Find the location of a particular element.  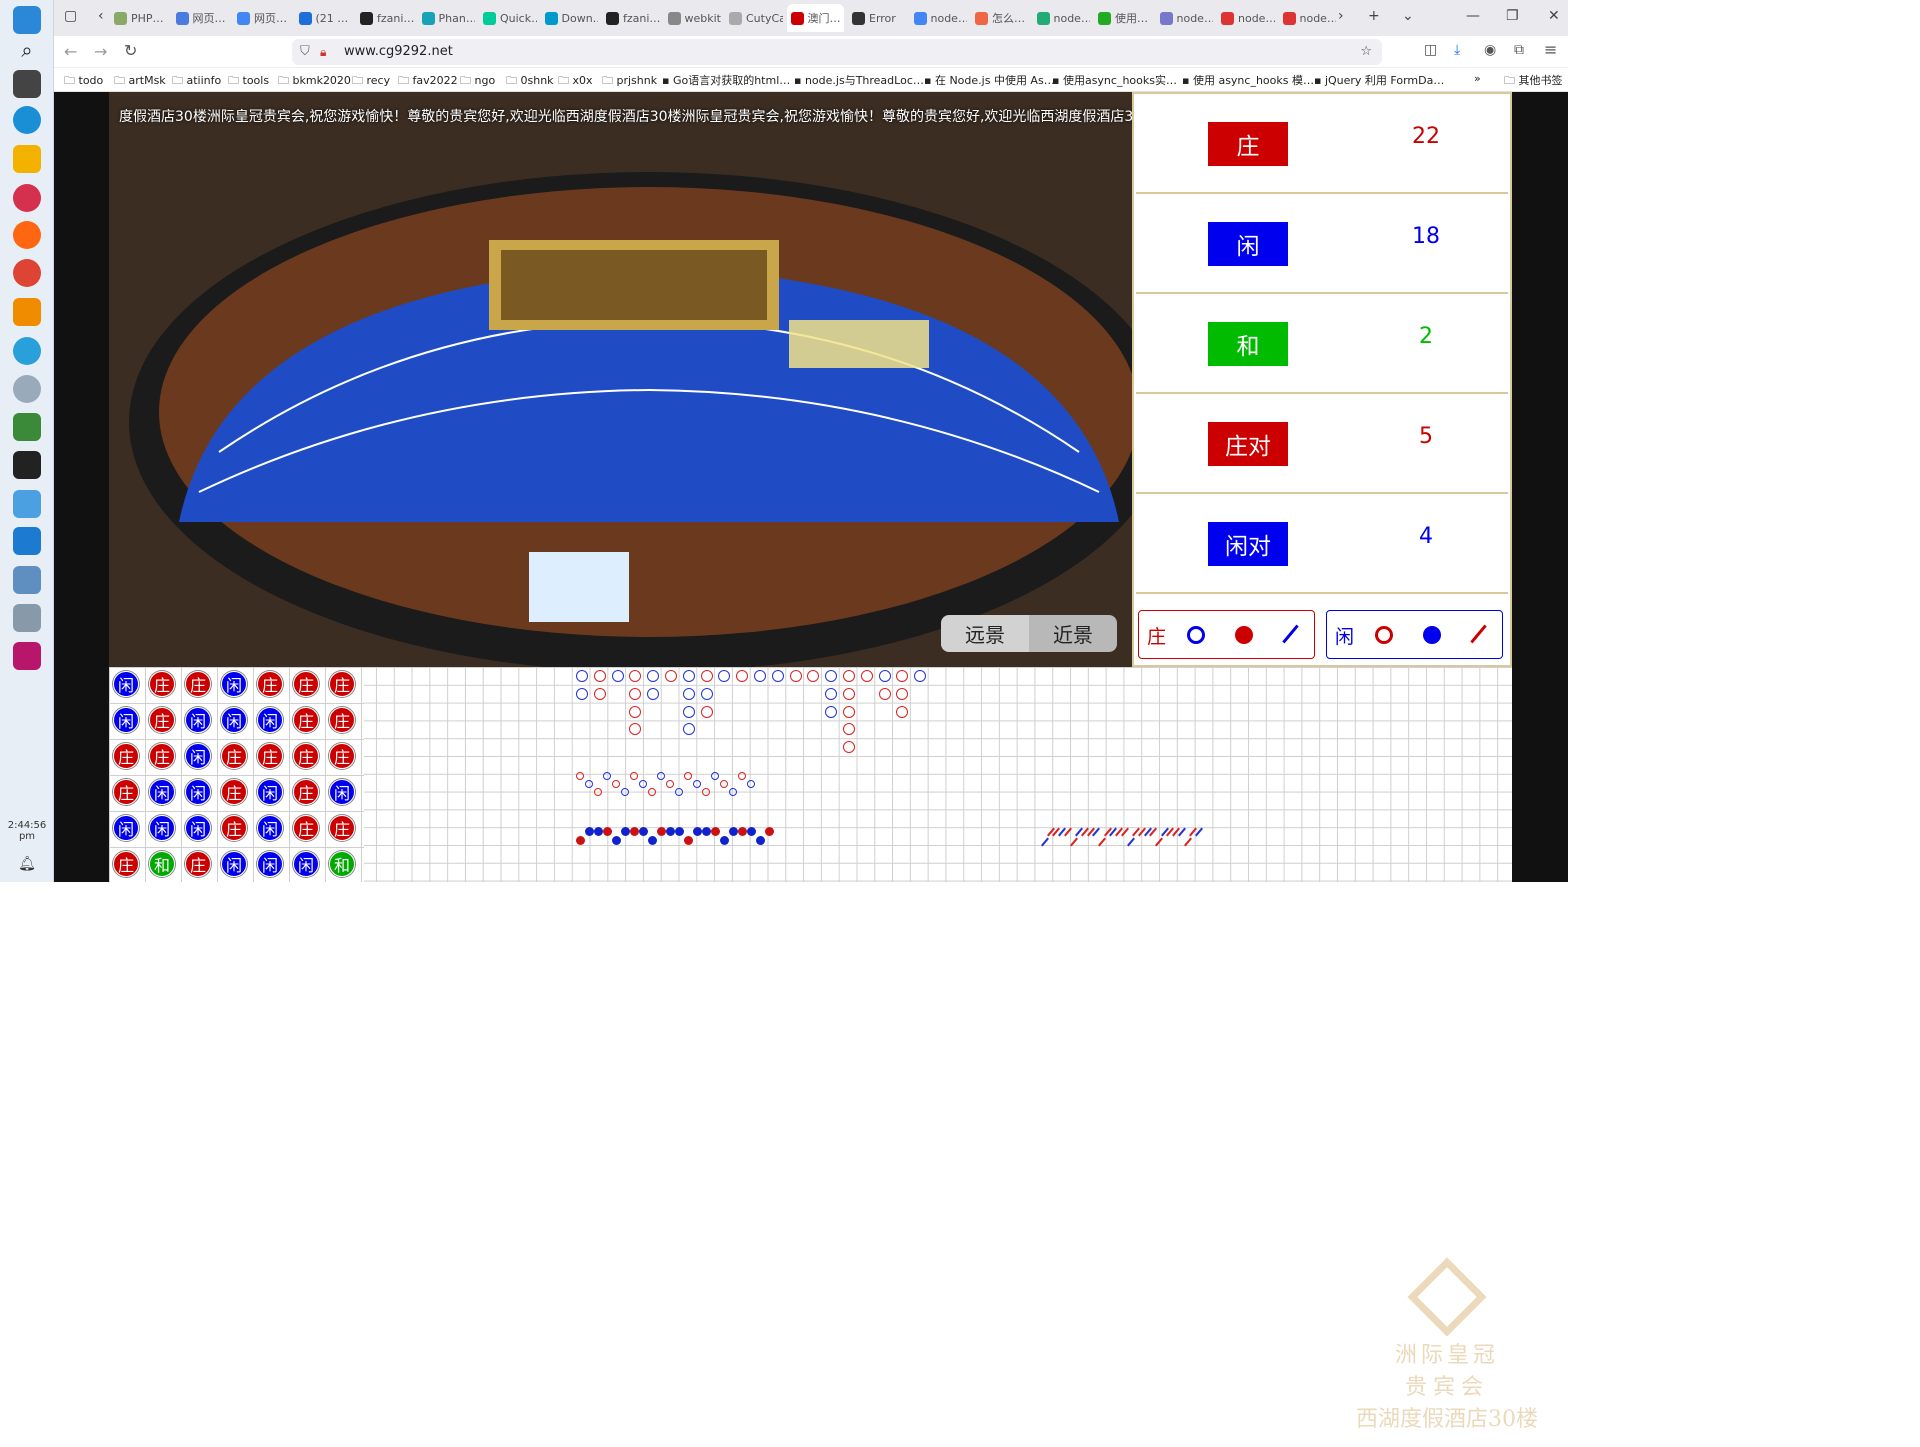

browser-tab: Error is located at coordinates (877, 18).